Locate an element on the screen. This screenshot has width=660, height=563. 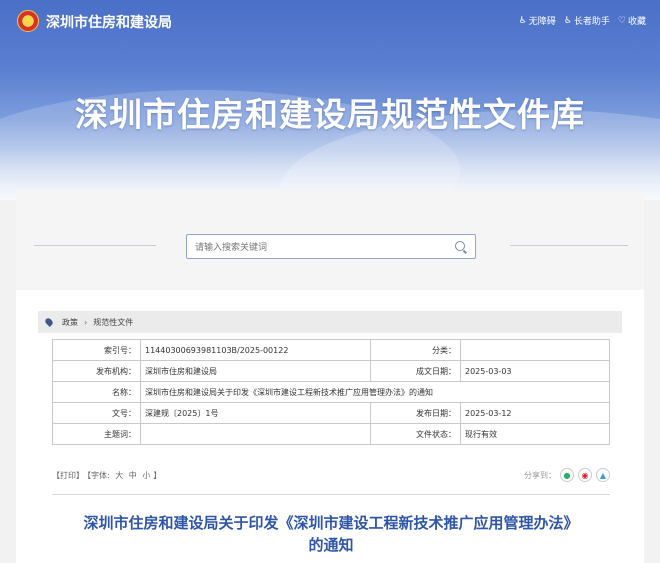
site-name: 深圳市住房和建设局 is located at coordinates (109, 22).